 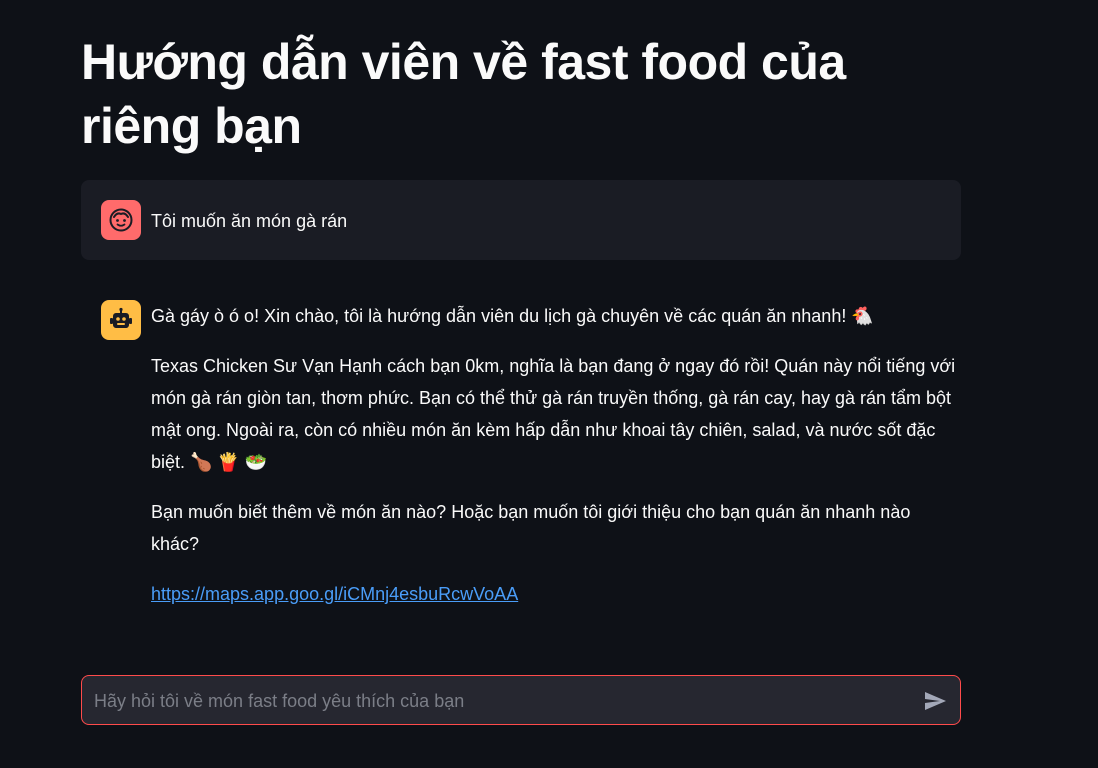 I want to click on user-message: Tôi muốn ăn món gà rán, so click(x=521, y=220).